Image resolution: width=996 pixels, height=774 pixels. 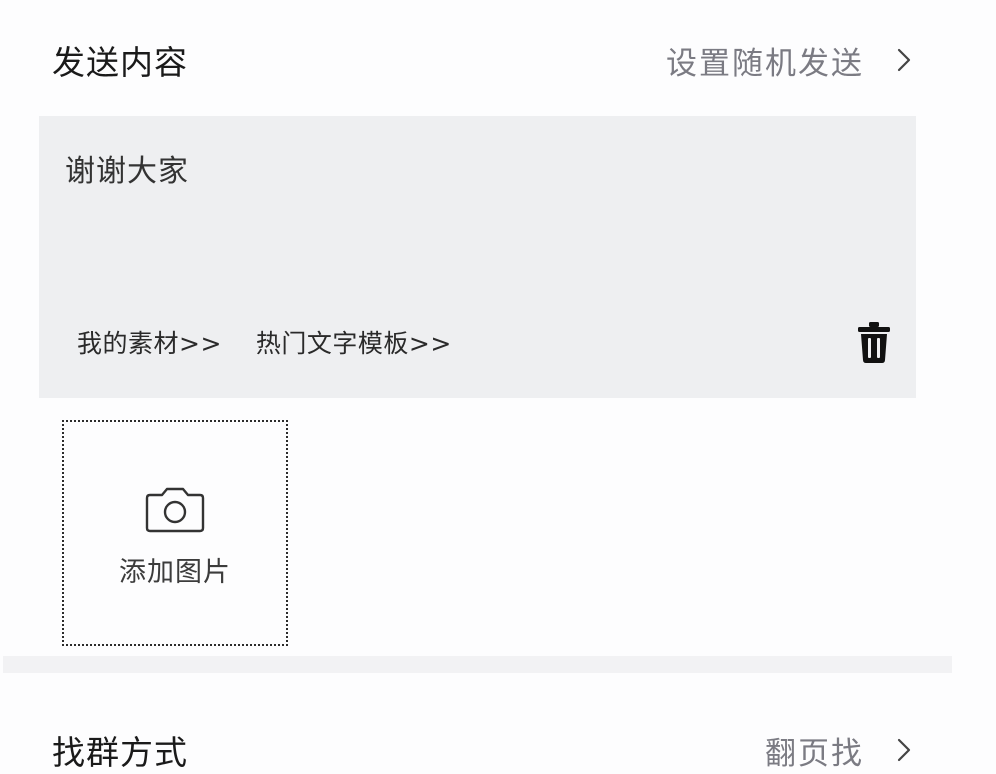 I want to click on find-group-method-link: 翻页找, so click(x=838, y=750).